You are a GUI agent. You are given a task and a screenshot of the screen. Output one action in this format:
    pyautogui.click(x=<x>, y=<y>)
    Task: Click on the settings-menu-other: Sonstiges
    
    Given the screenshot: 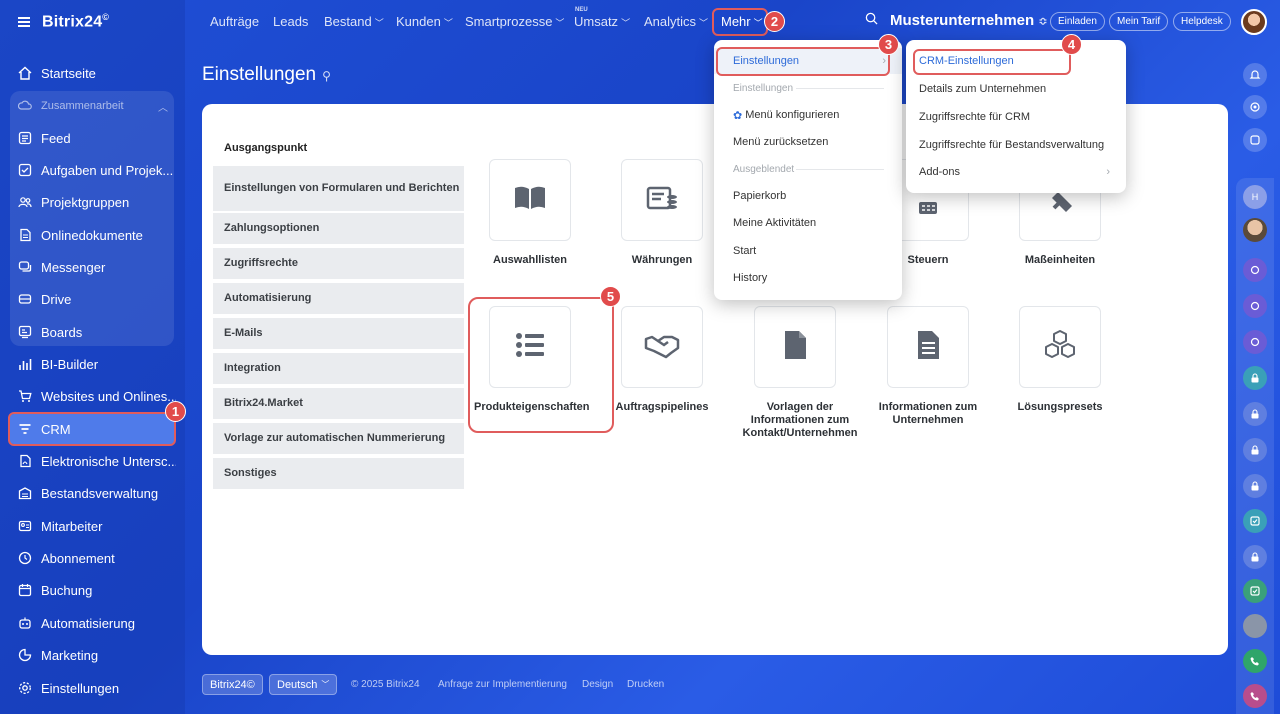 What is the action you would take?
    pyautogui.click(x=338, y=473)
    